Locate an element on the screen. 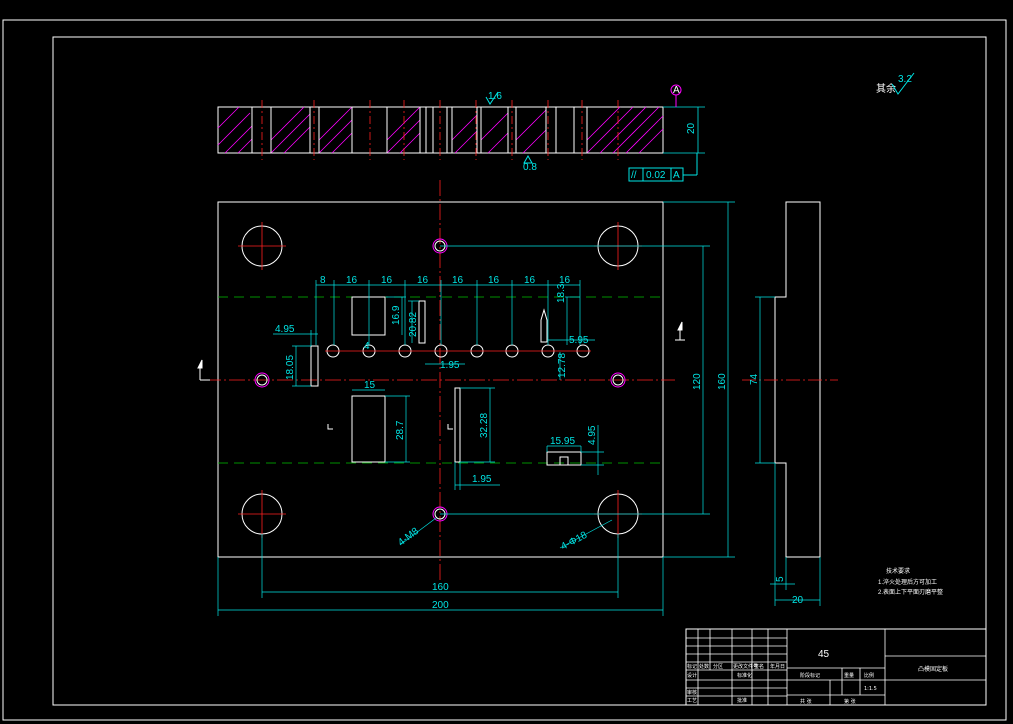  roughness-label-top: 1.6 is located at coordinates (495, 96).